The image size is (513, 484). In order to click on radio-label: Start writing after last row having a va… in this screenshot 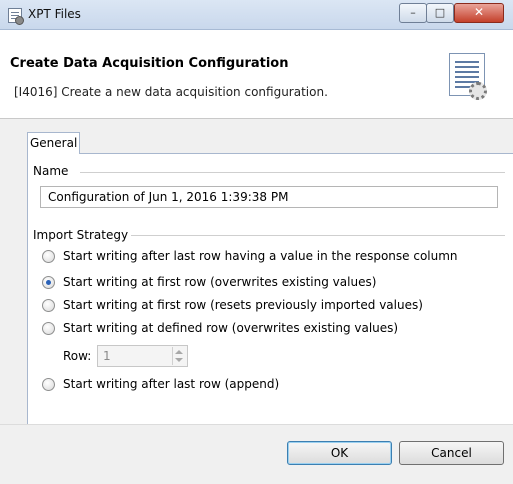, I will do `click(260, 256)`.